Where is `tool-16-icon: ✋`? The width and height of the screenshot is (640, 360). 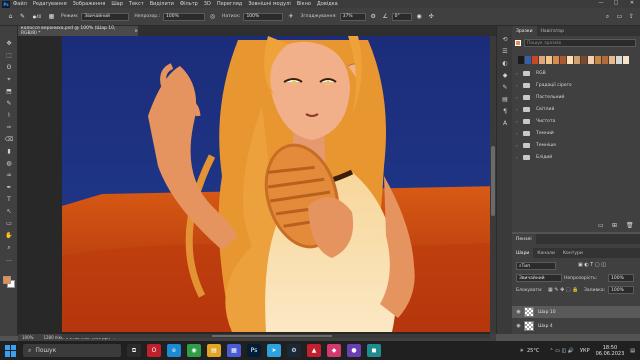
tool-16-icon: ✋ is located at coordinates (9, 236).